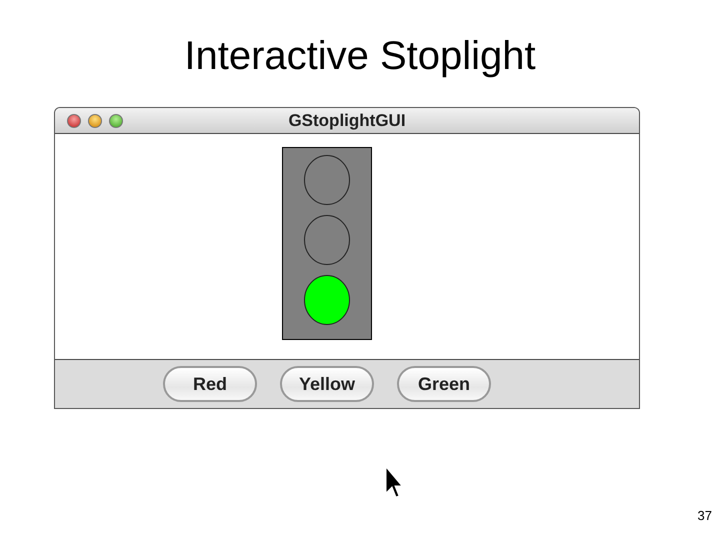 Image resolution: width=720 pixels, height=540 pixels. I want to click on light-button: Red, so click(210, 384).